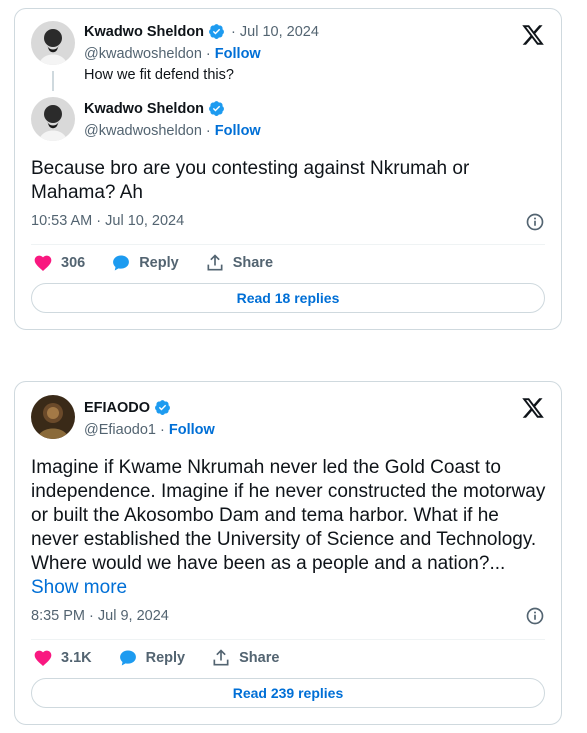 The width and height of the screenshot is (587, 733). I want to click on author-handle: @kwadwosheldon, so click(143, 131).